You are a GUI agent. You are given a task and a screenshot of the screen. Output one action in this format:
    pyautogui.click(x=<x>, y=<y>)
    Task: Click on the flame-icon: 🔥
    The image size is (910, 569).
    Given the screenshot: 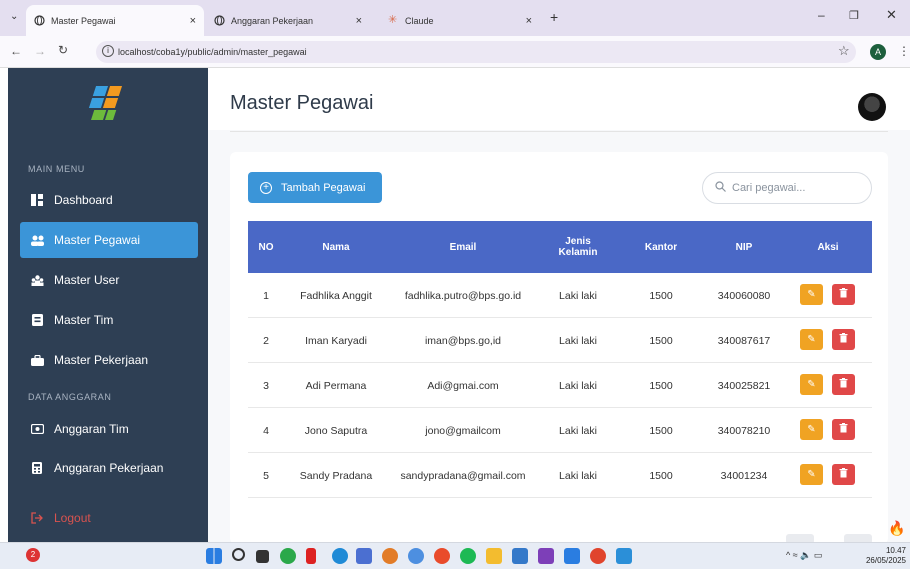 What is the action you would take?
    pyautogui.click(x=896, y=528)
    